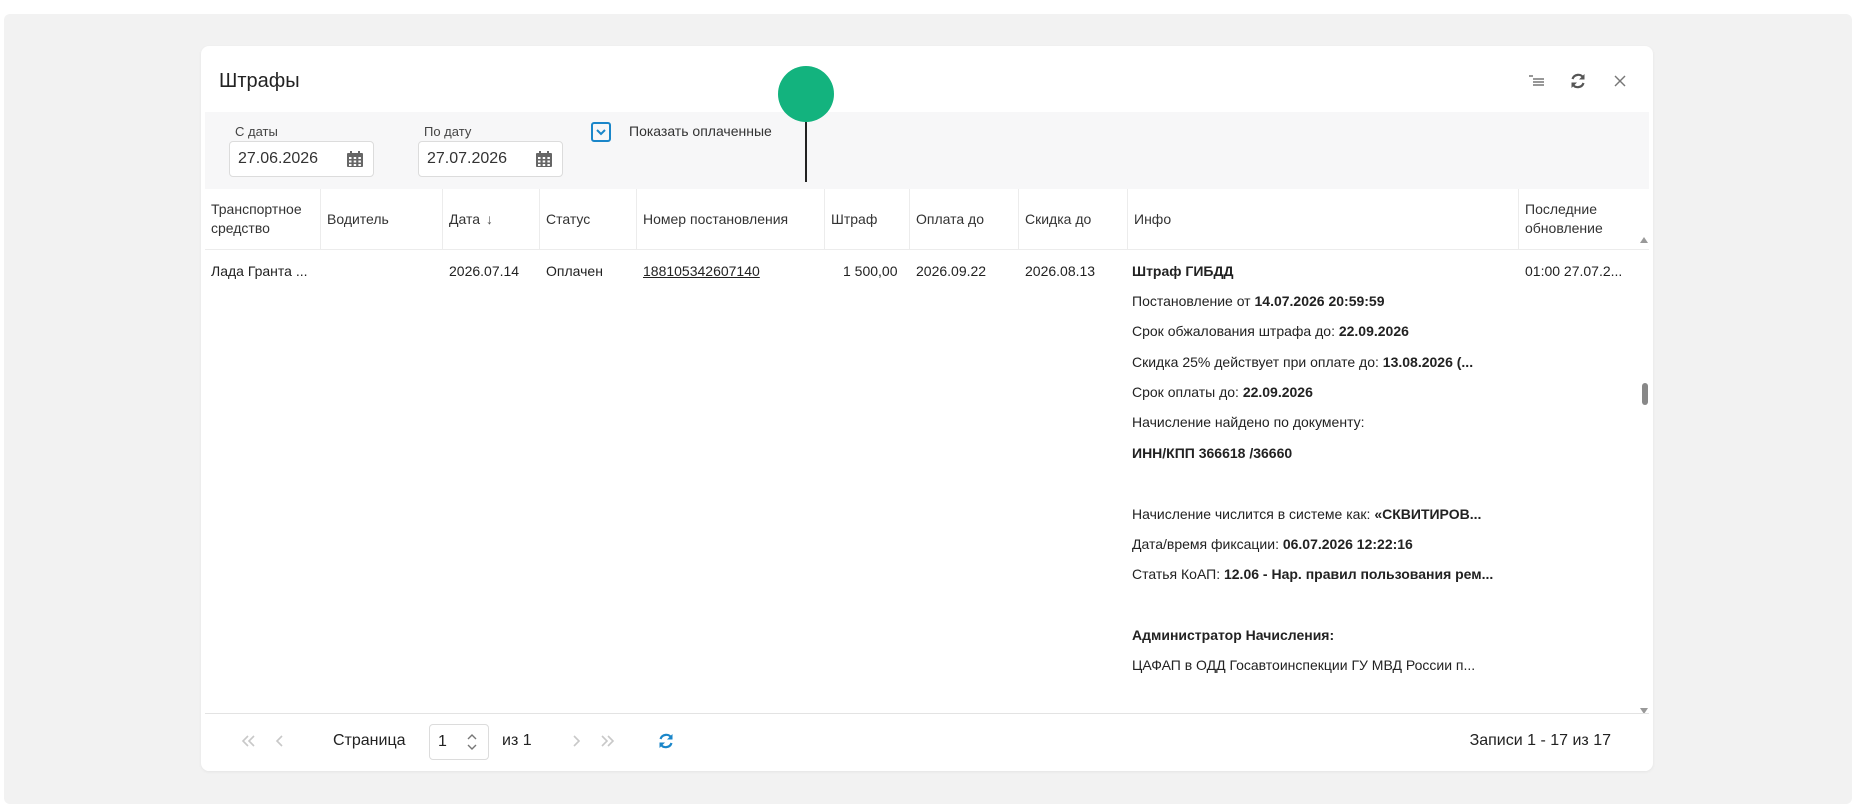 The height and width of the screenshot is (806, 1856). I want to click on page-number-value: 1, so click(442, 741).